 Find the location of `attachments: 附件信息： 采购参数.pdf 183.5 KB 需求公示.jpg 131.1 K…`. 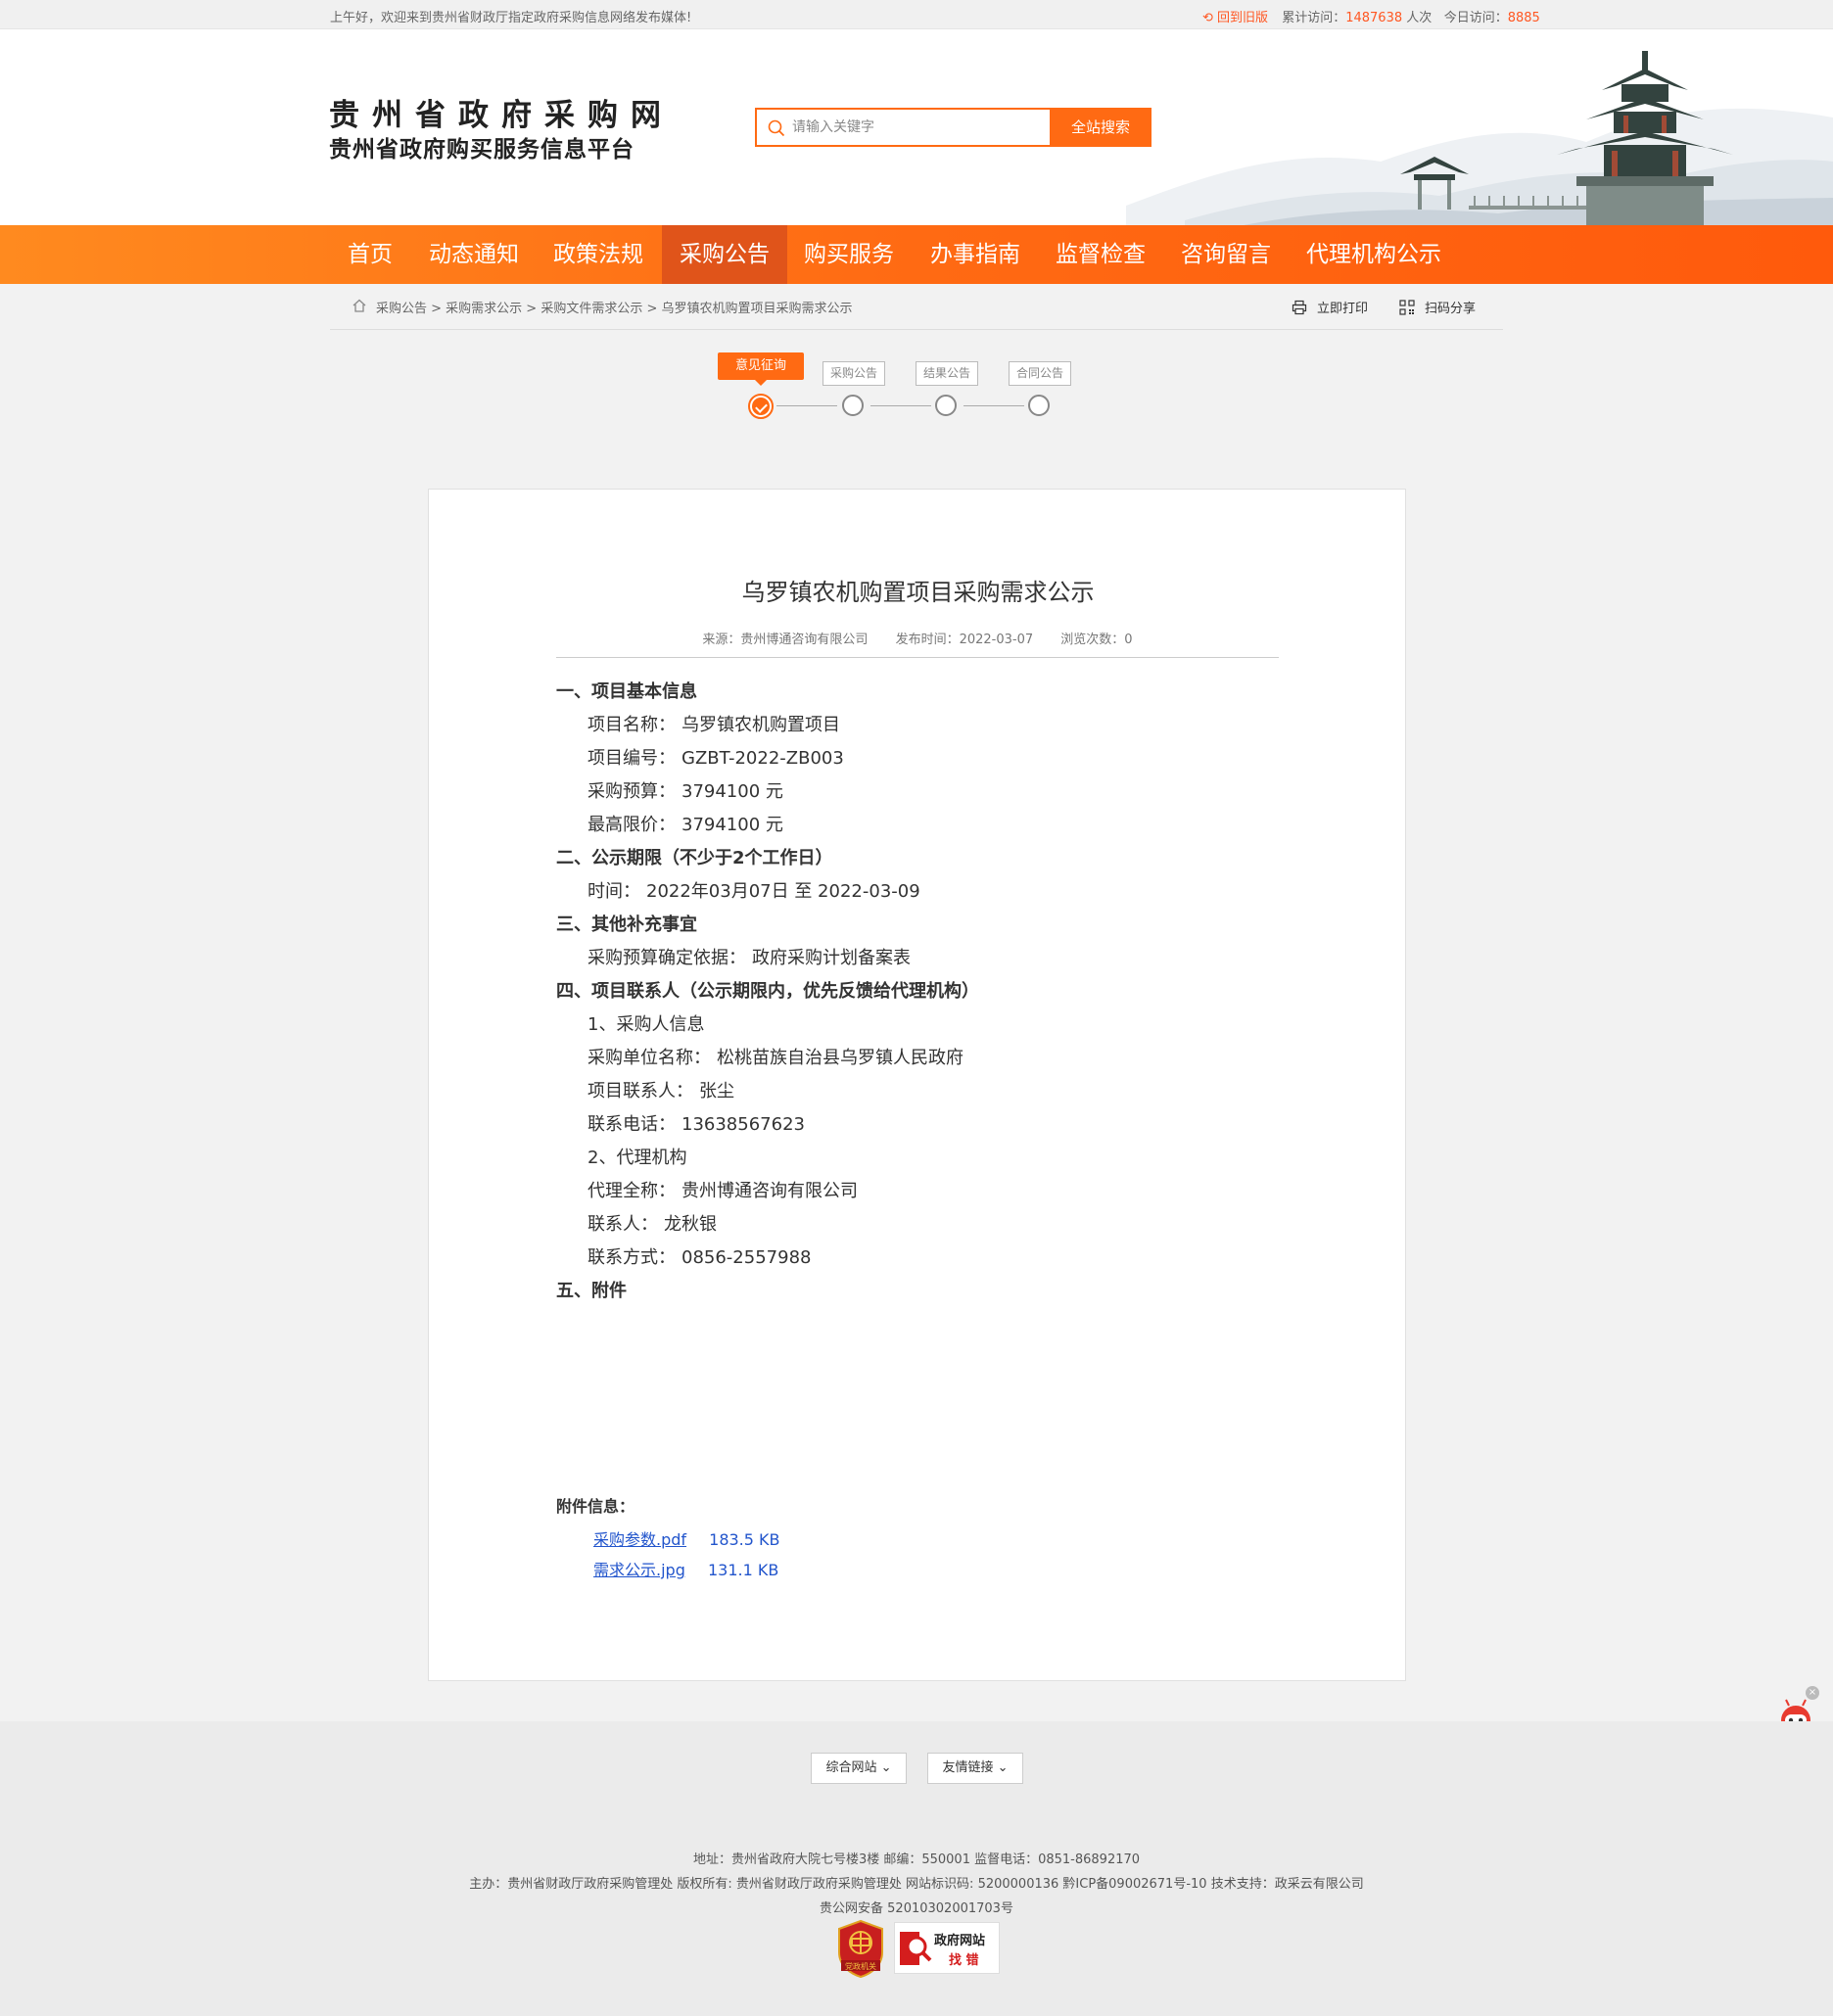

attachments: 附件信息： 采购参数.pdf 183.5 KB 需求公示.jpg 131.1 K… is located at coordinates (668, 1539).